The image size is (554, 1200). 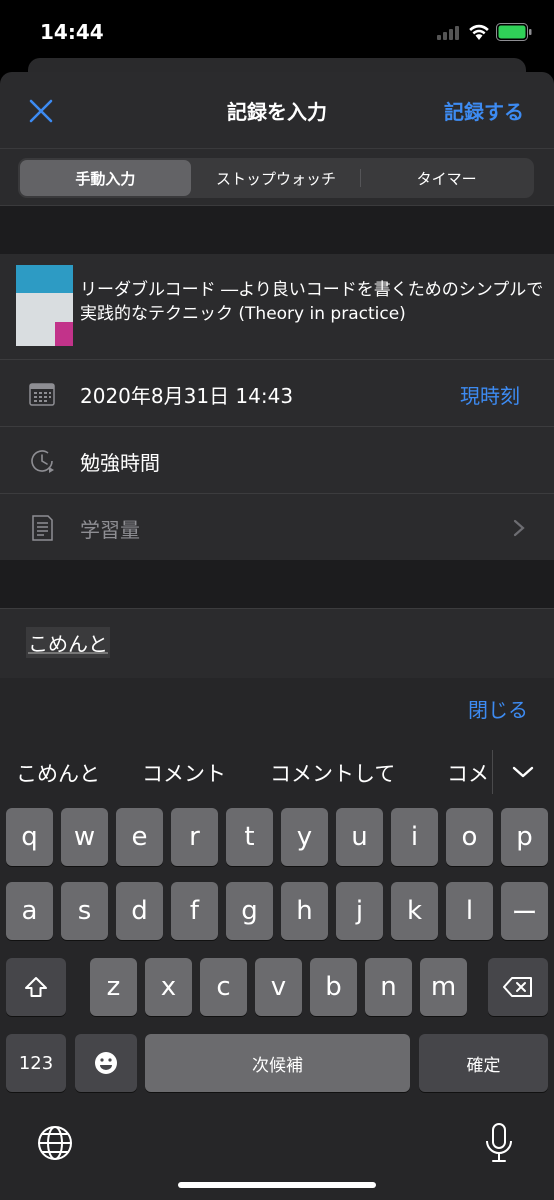 What do you see at coordinates (333, 987) in the screenshot?
I see `key-b: b` at bounding box center [333, 987].